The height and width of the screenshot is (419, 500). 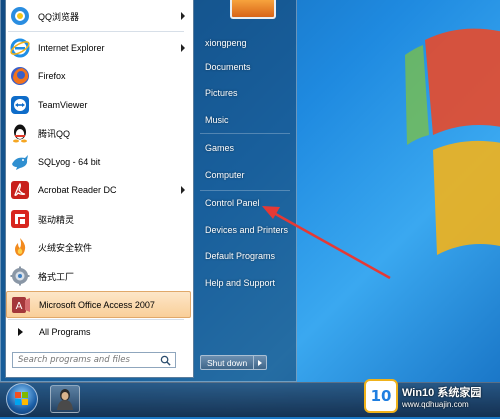 What do you see at coordinates (98, 76) in the screenshot?
I see `program-firefox: Firefox` at bounding box center [98, 76].